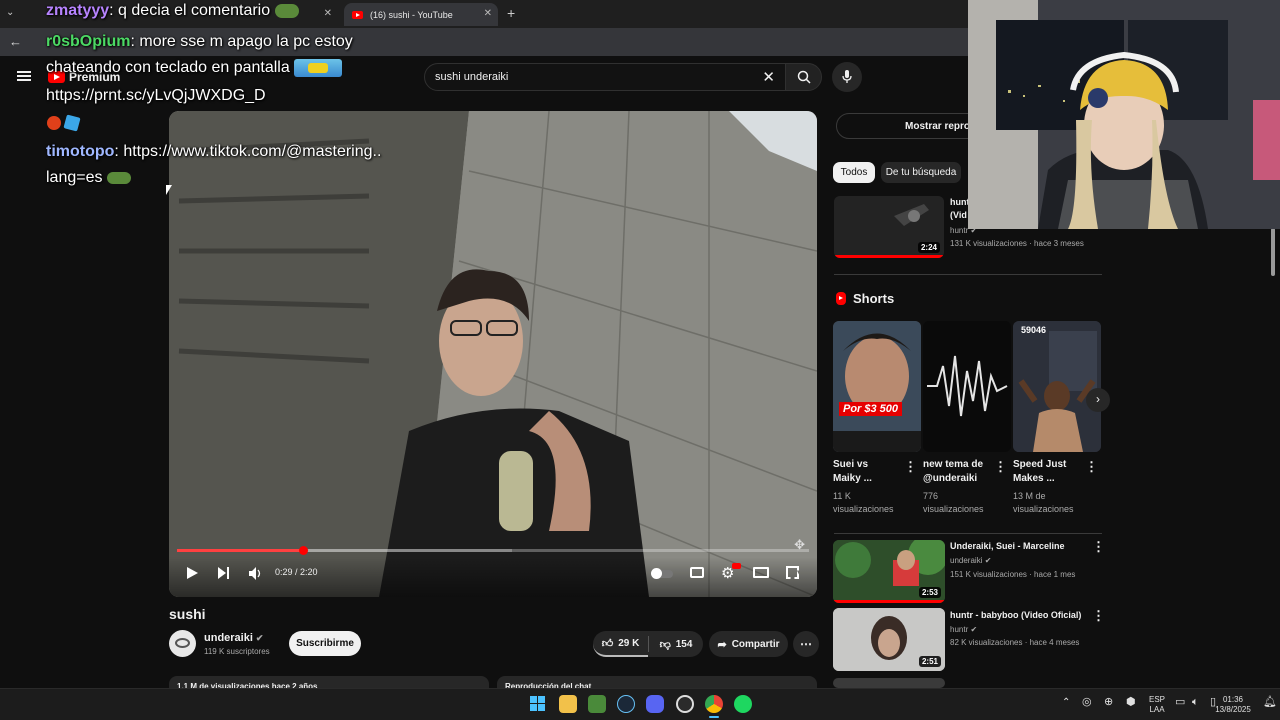 The height and width of the screenshot is (720, 1280). What do you see at coordinates (1007, 546) in the screenshot?
I see `video-title-1: Underaiki, Suei - Marceline` at bounding box center [1007, 546].